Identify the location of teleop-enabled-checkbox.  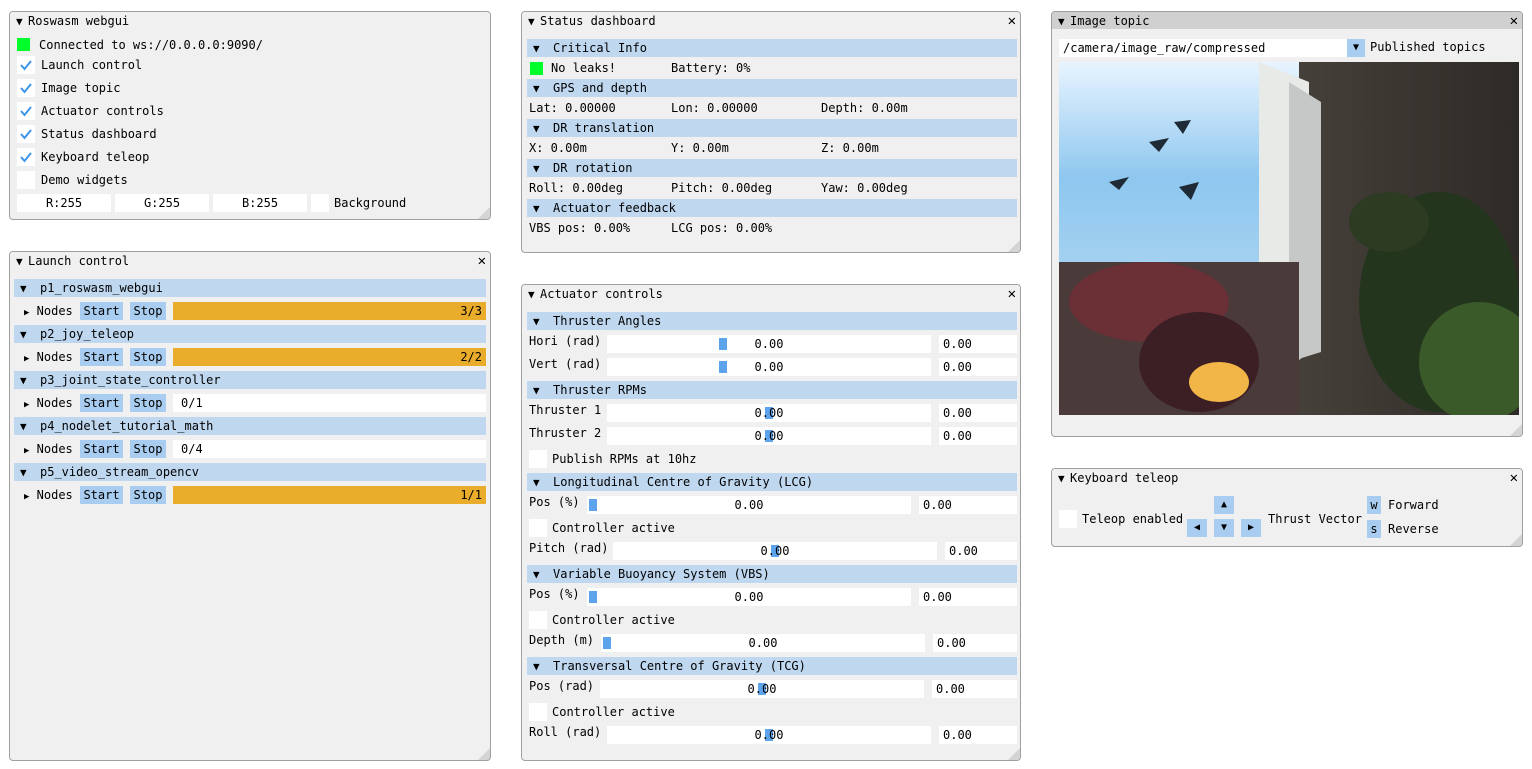
(1068, 519).